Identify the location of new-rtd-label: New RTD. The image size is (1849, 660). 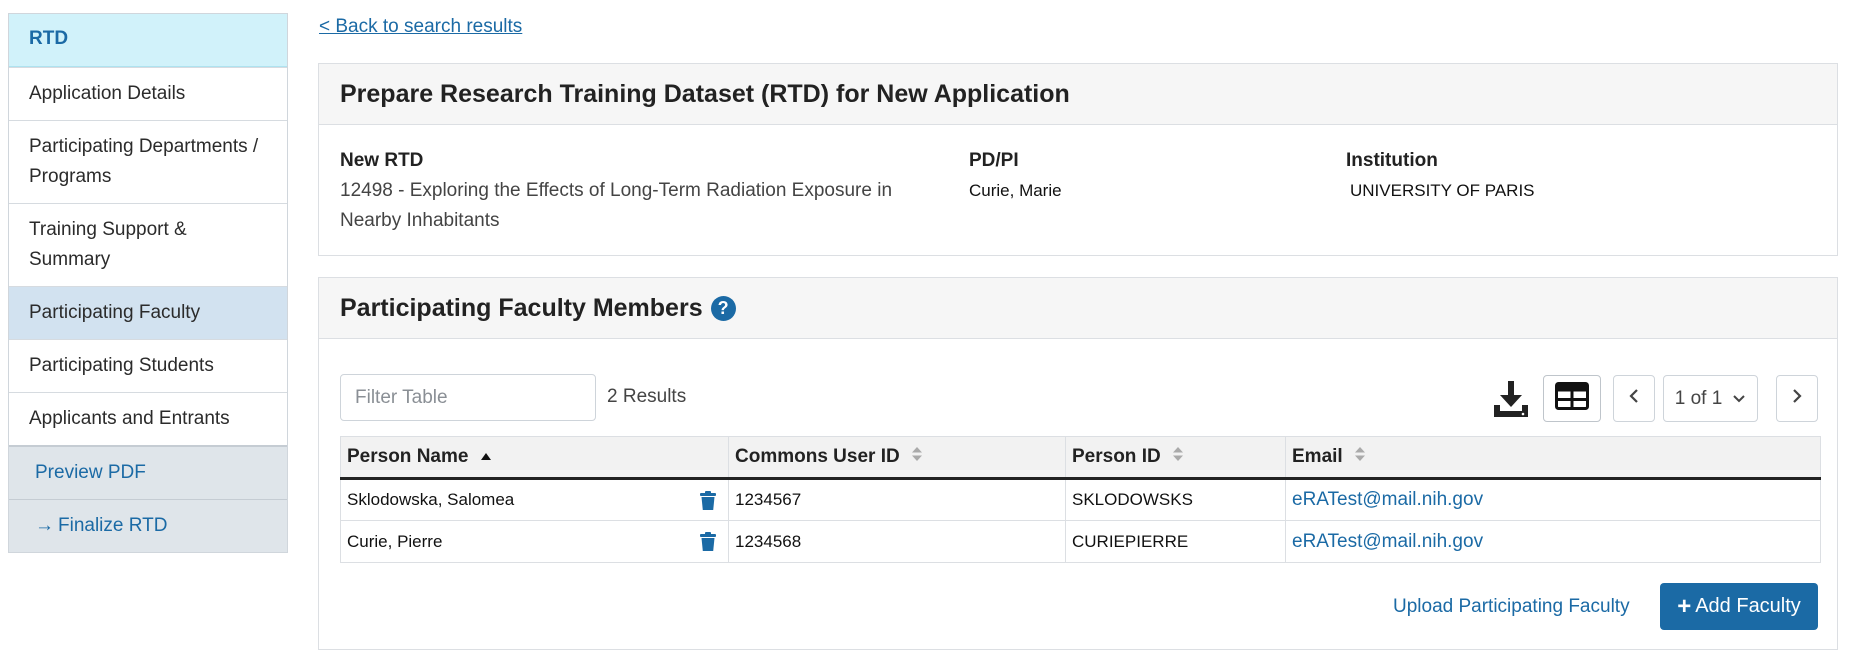
(382, 160).